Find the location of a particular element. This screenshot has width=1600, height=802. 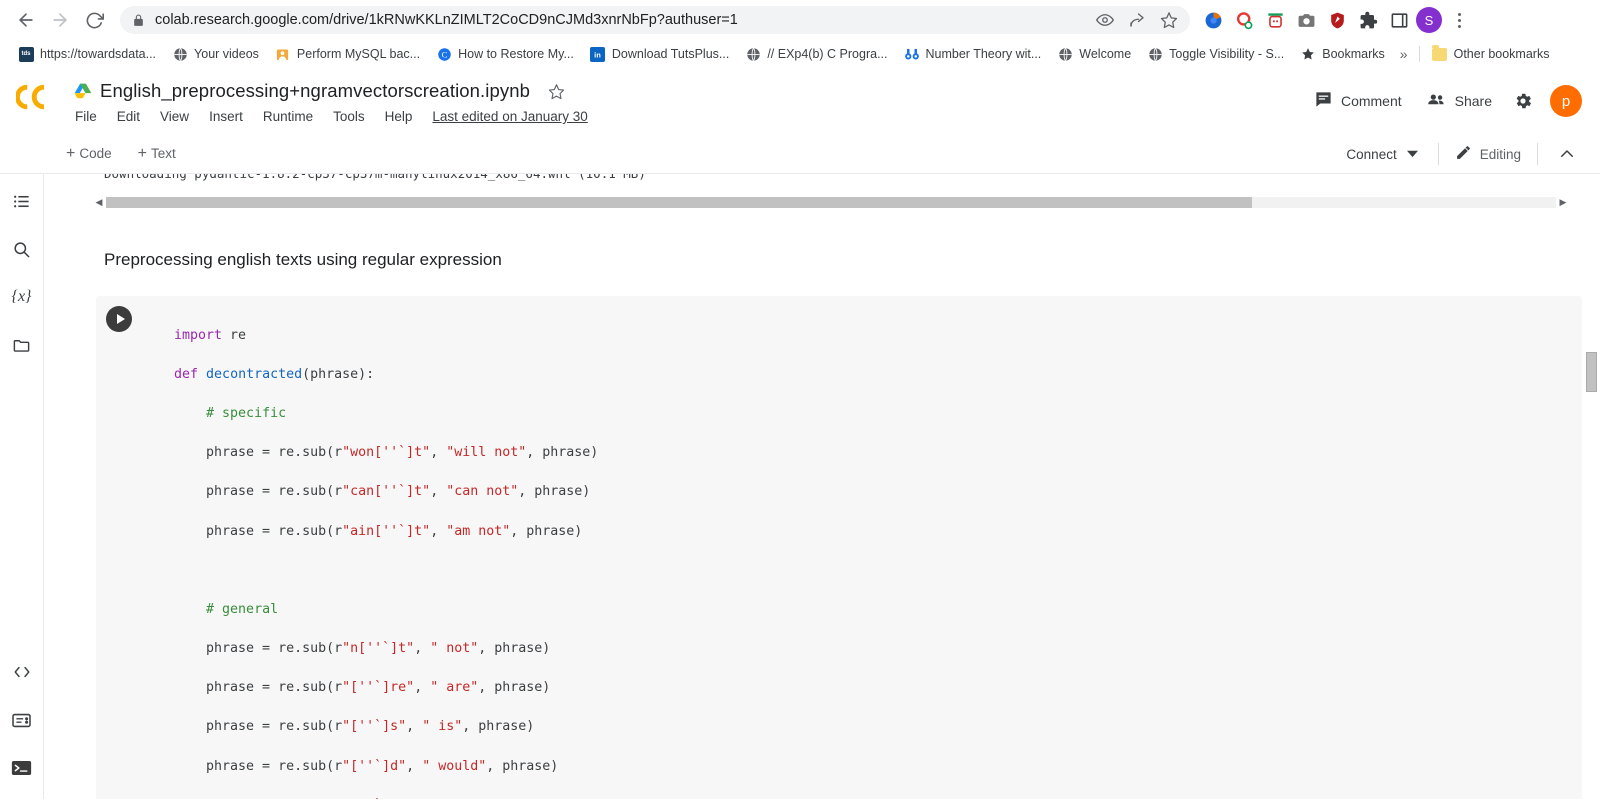

terminal-icon is located at coordinates (22, 768).